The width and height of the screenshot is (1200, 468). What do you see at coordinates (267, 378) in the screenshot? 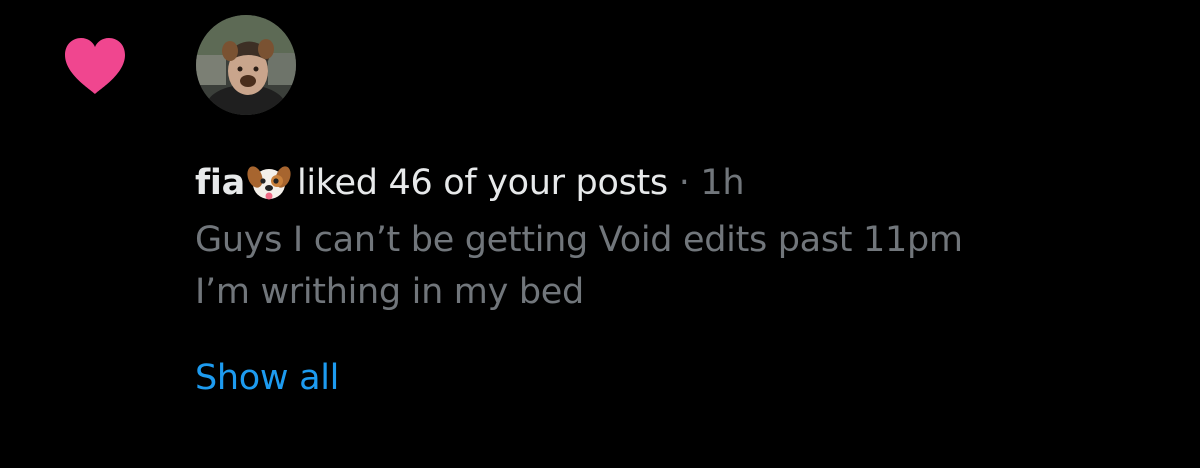
I see `show-all-link: Show all` at bounding box center [267, 378].